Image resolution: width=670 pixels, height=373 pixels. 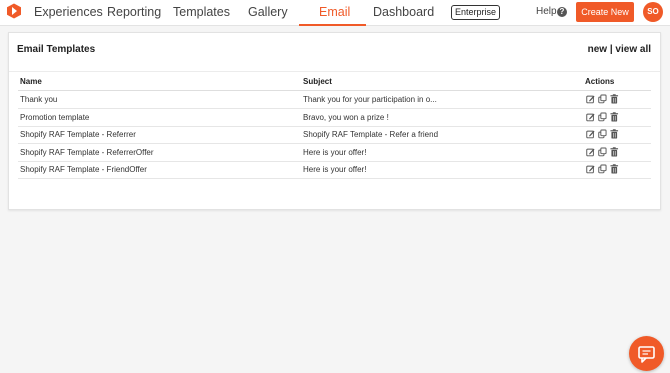 I want to click on nav-experiences: Experiences, so click(x=68, y=13).